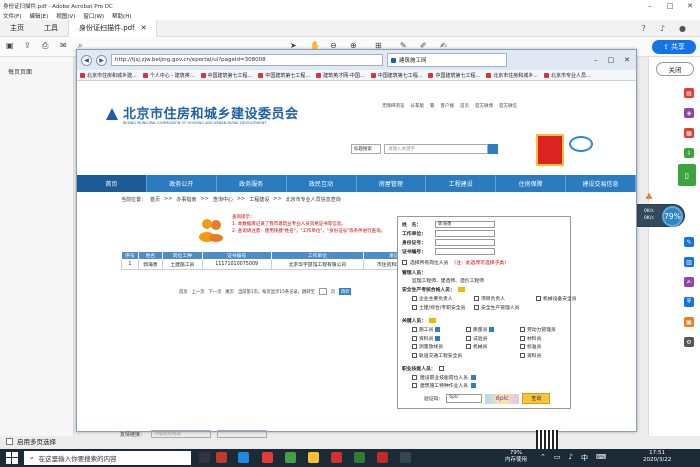 Image resolution: width=700 pixels, height=467 pixels. Describe the element at coordinates (543, 458) in the screenshot. I see `tray-up-icon: ⌃` at that location.